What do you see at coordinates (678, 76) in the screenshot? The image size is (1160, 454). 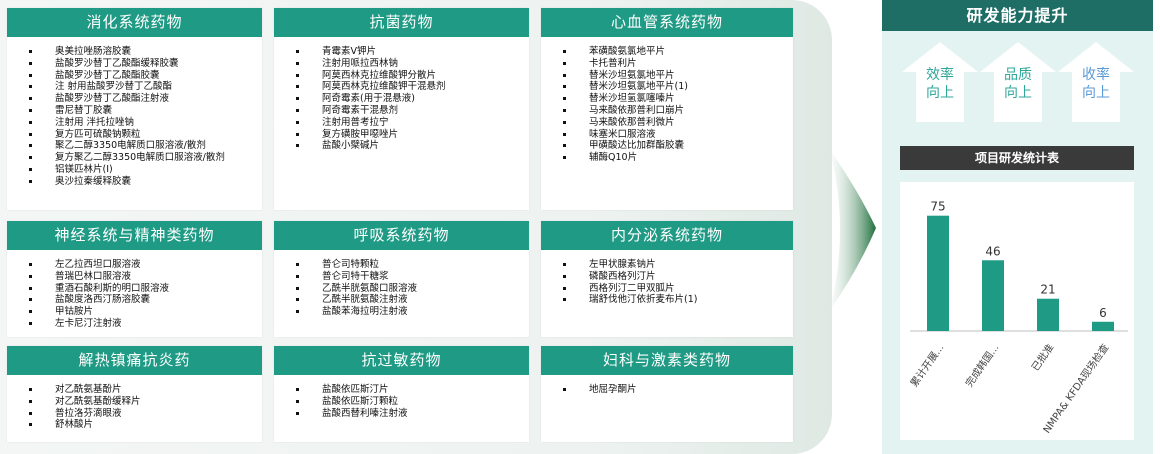 I see `drug-list-item: 替米沙坦氨氯地平片` at bounding box center [678, 76].